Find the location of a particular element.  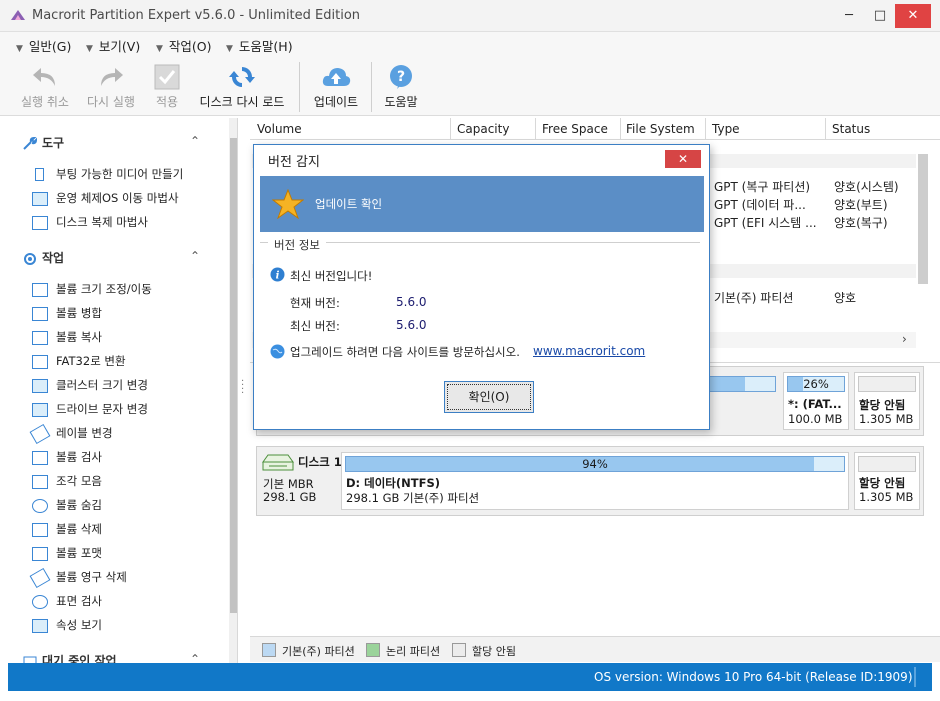

collapse-tools-icon: ⌃ is located at coordinates (195, 141).